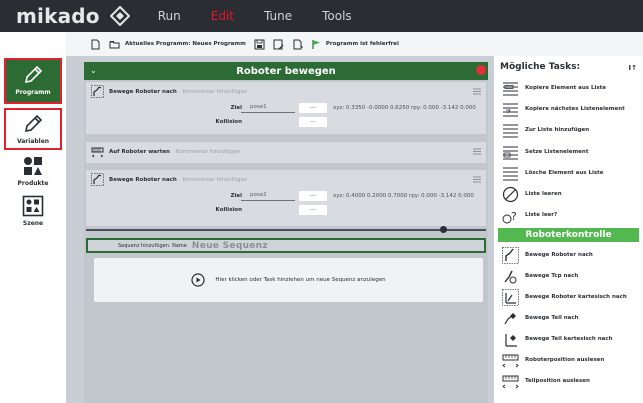 This screenshot has height=403, width=643. I want to click on task-item-move-tcp: Bewege Tcp nach, so click(568, 276).